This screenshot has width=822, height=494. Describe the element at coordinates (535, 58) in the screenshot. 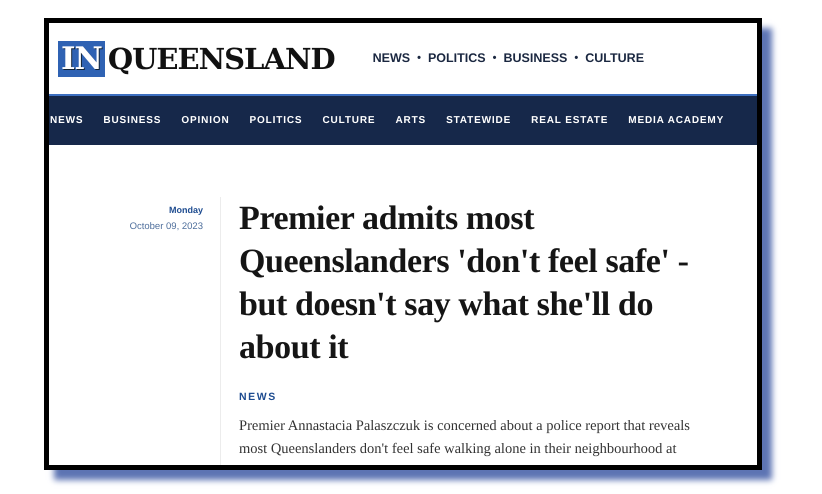

I see `top-link: BUSINESS` at that location.